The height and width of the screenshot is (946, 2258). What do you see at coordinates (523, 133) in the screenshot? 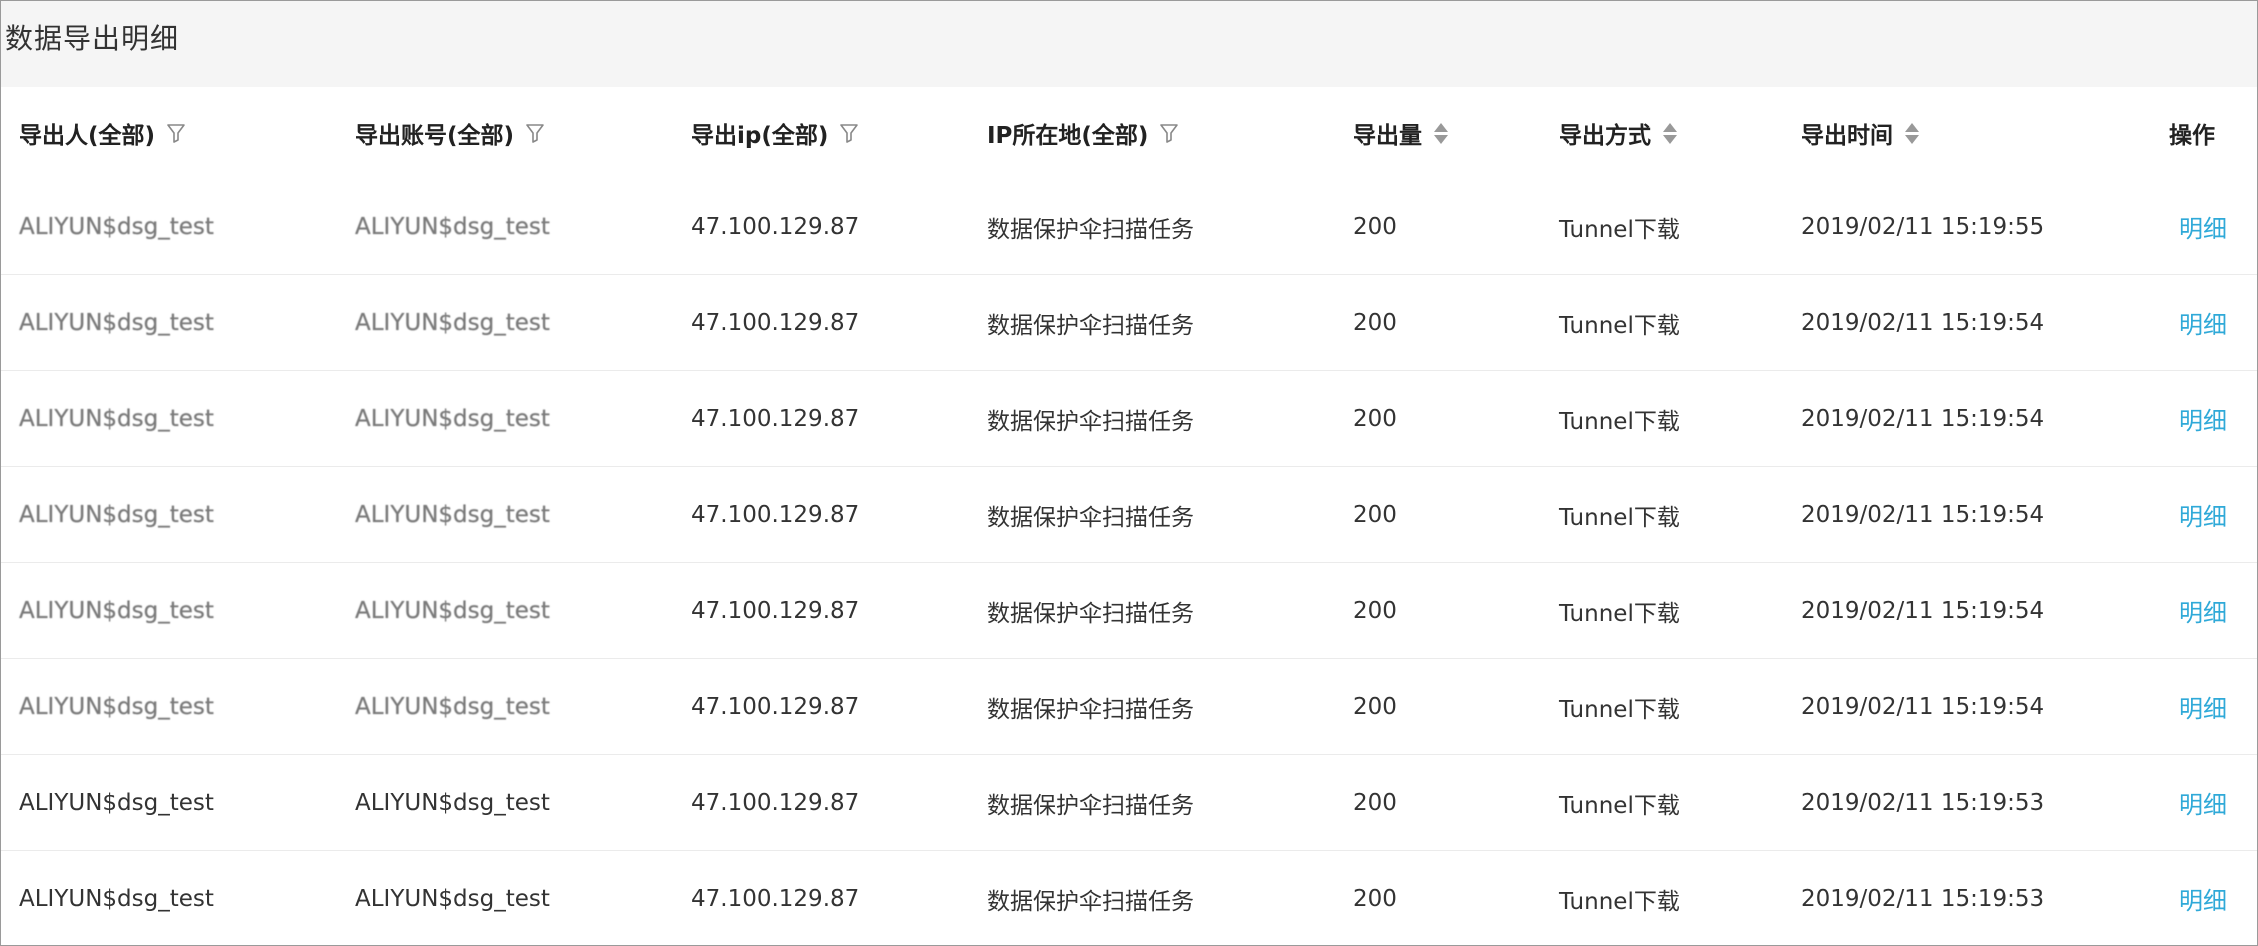
I see `column-header-account: 导出账号(全部)` at bounding box center [523, 133].